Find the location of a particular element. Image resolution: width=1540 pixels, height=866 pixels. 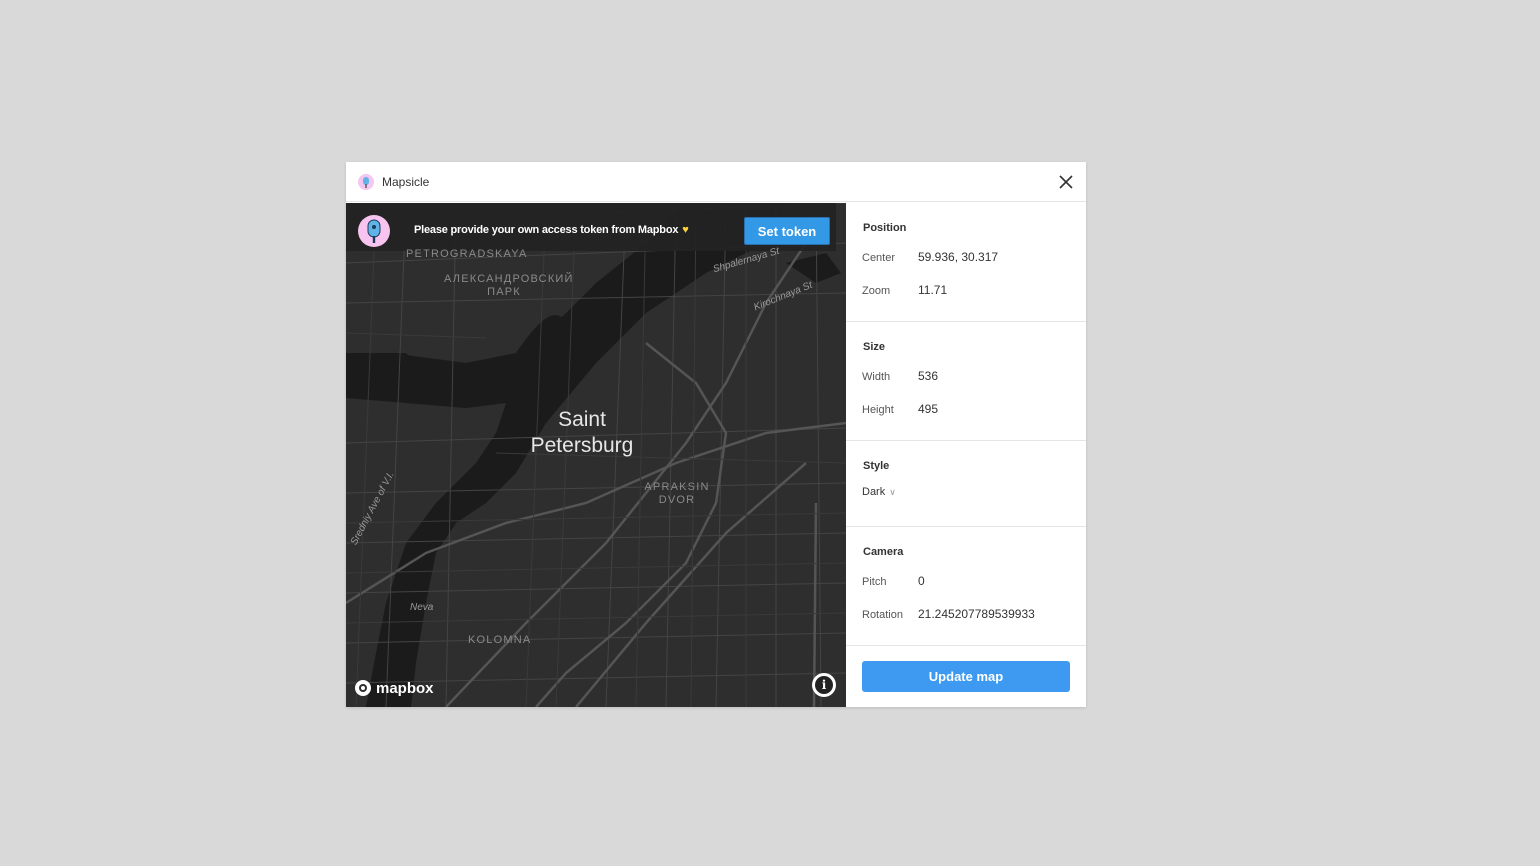

center-value: 59.936, 30.317 is located at coordinates (998, 257).